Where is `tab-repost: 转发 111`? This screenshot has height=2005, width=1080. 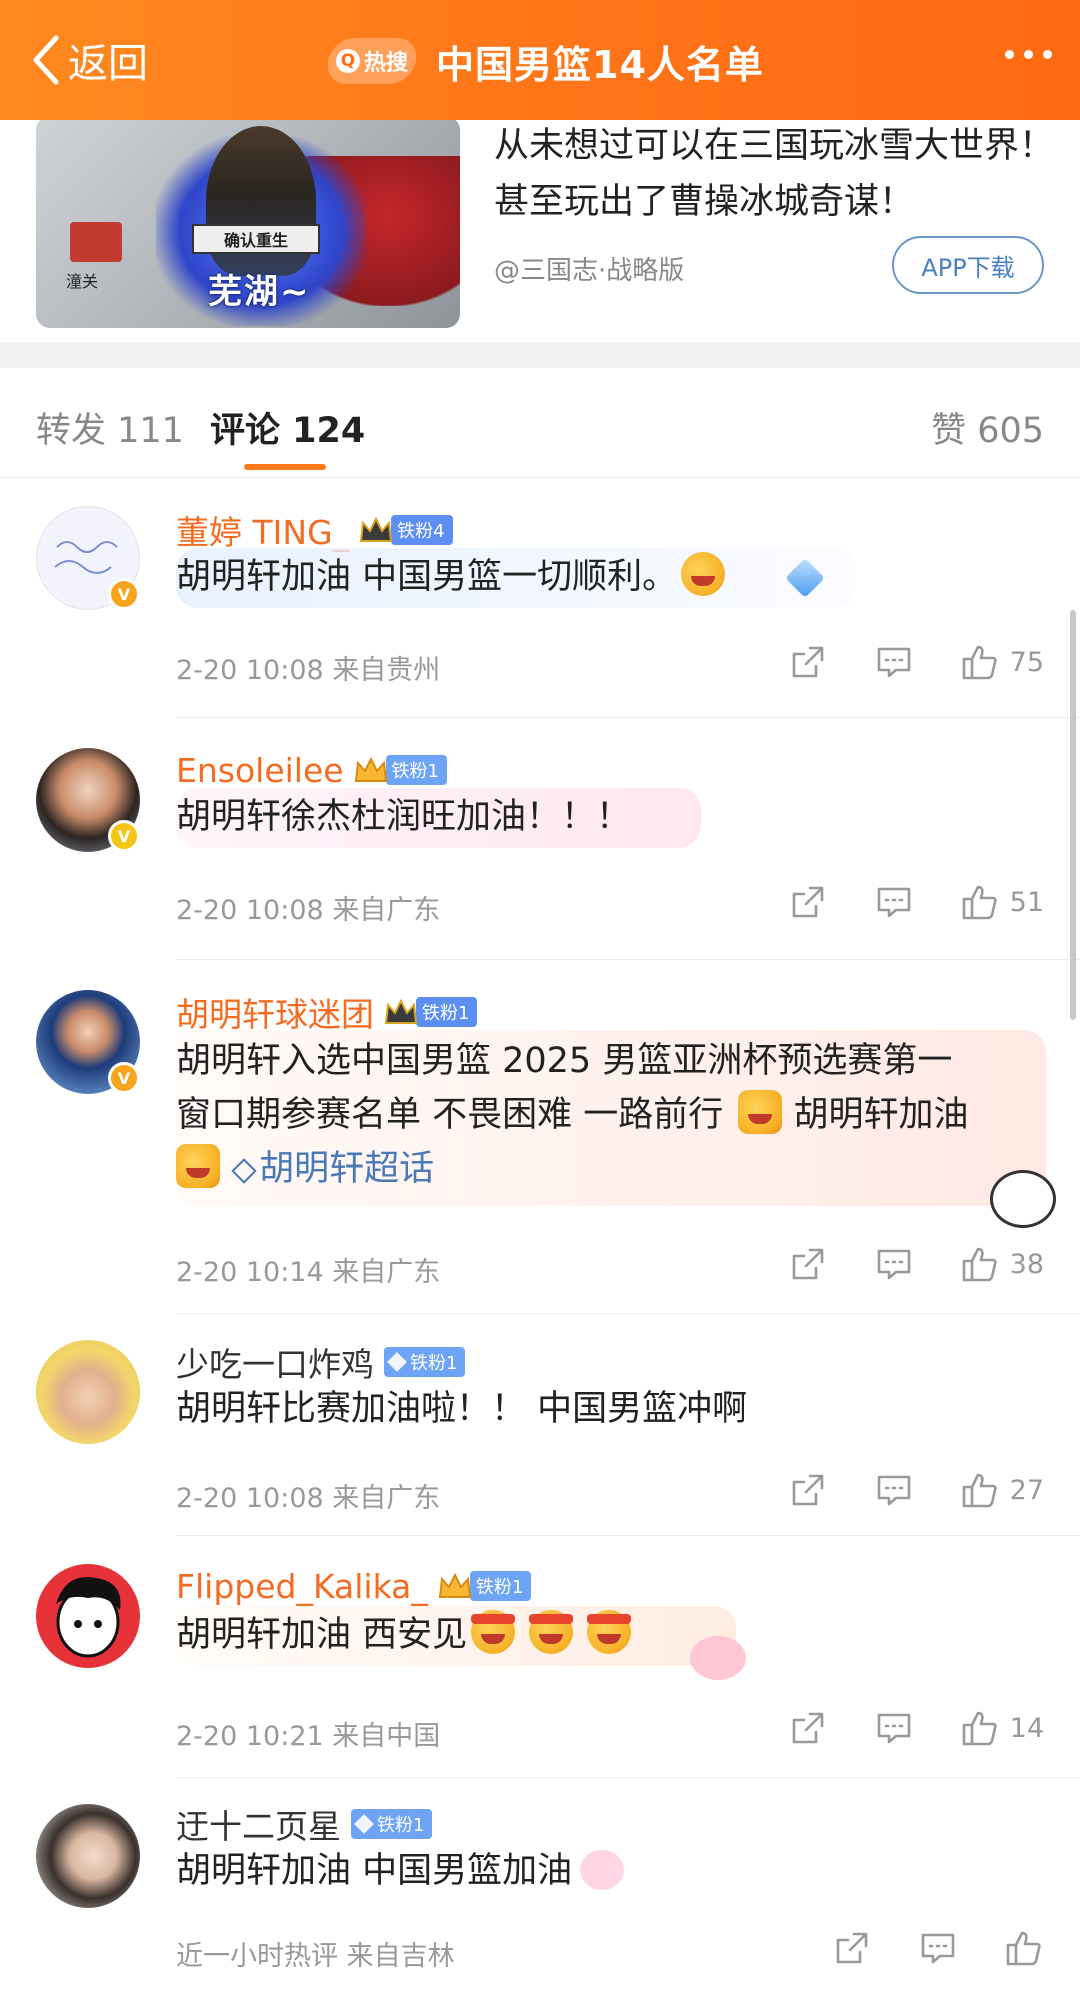
tab-repost: 转发 111 is located at coordinates (110, 427).